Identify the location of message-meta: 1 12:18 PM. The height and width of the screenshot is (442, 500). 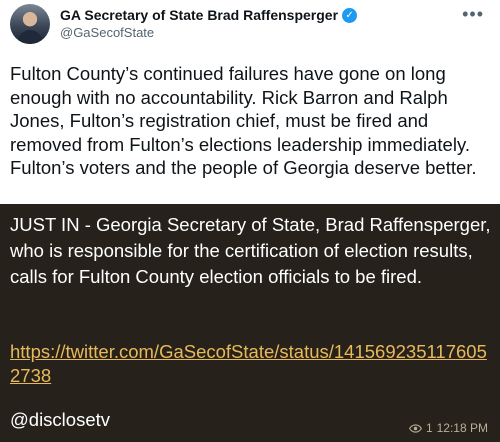
(448, 428).